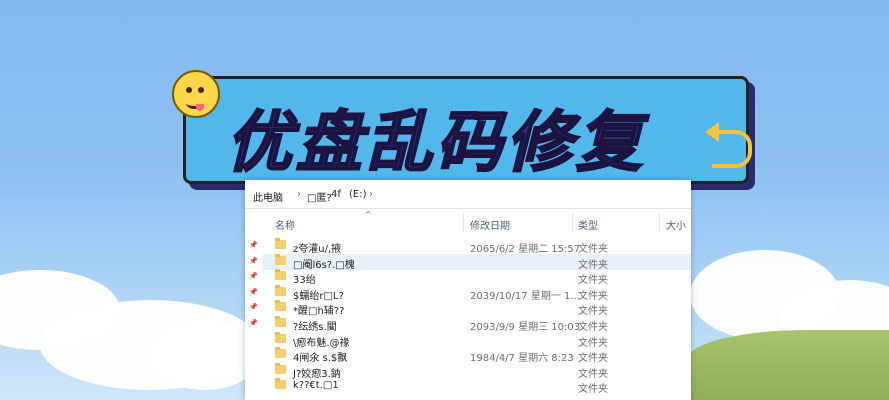 The height and width of the screenshot is (400, 889). I want to click on banner-title: 优盘乱码修复, so click(435, 142).